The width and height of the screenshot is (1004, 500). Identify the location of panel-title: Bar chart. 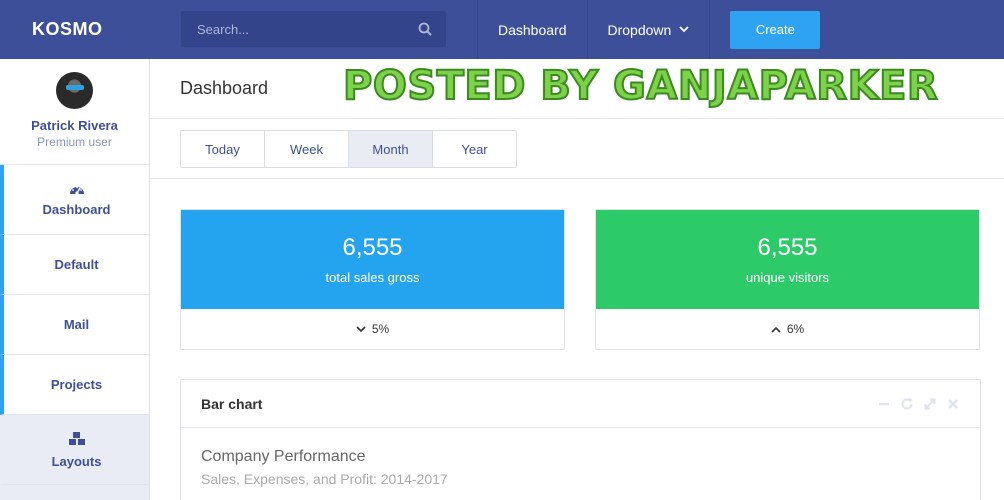
(232, 403).